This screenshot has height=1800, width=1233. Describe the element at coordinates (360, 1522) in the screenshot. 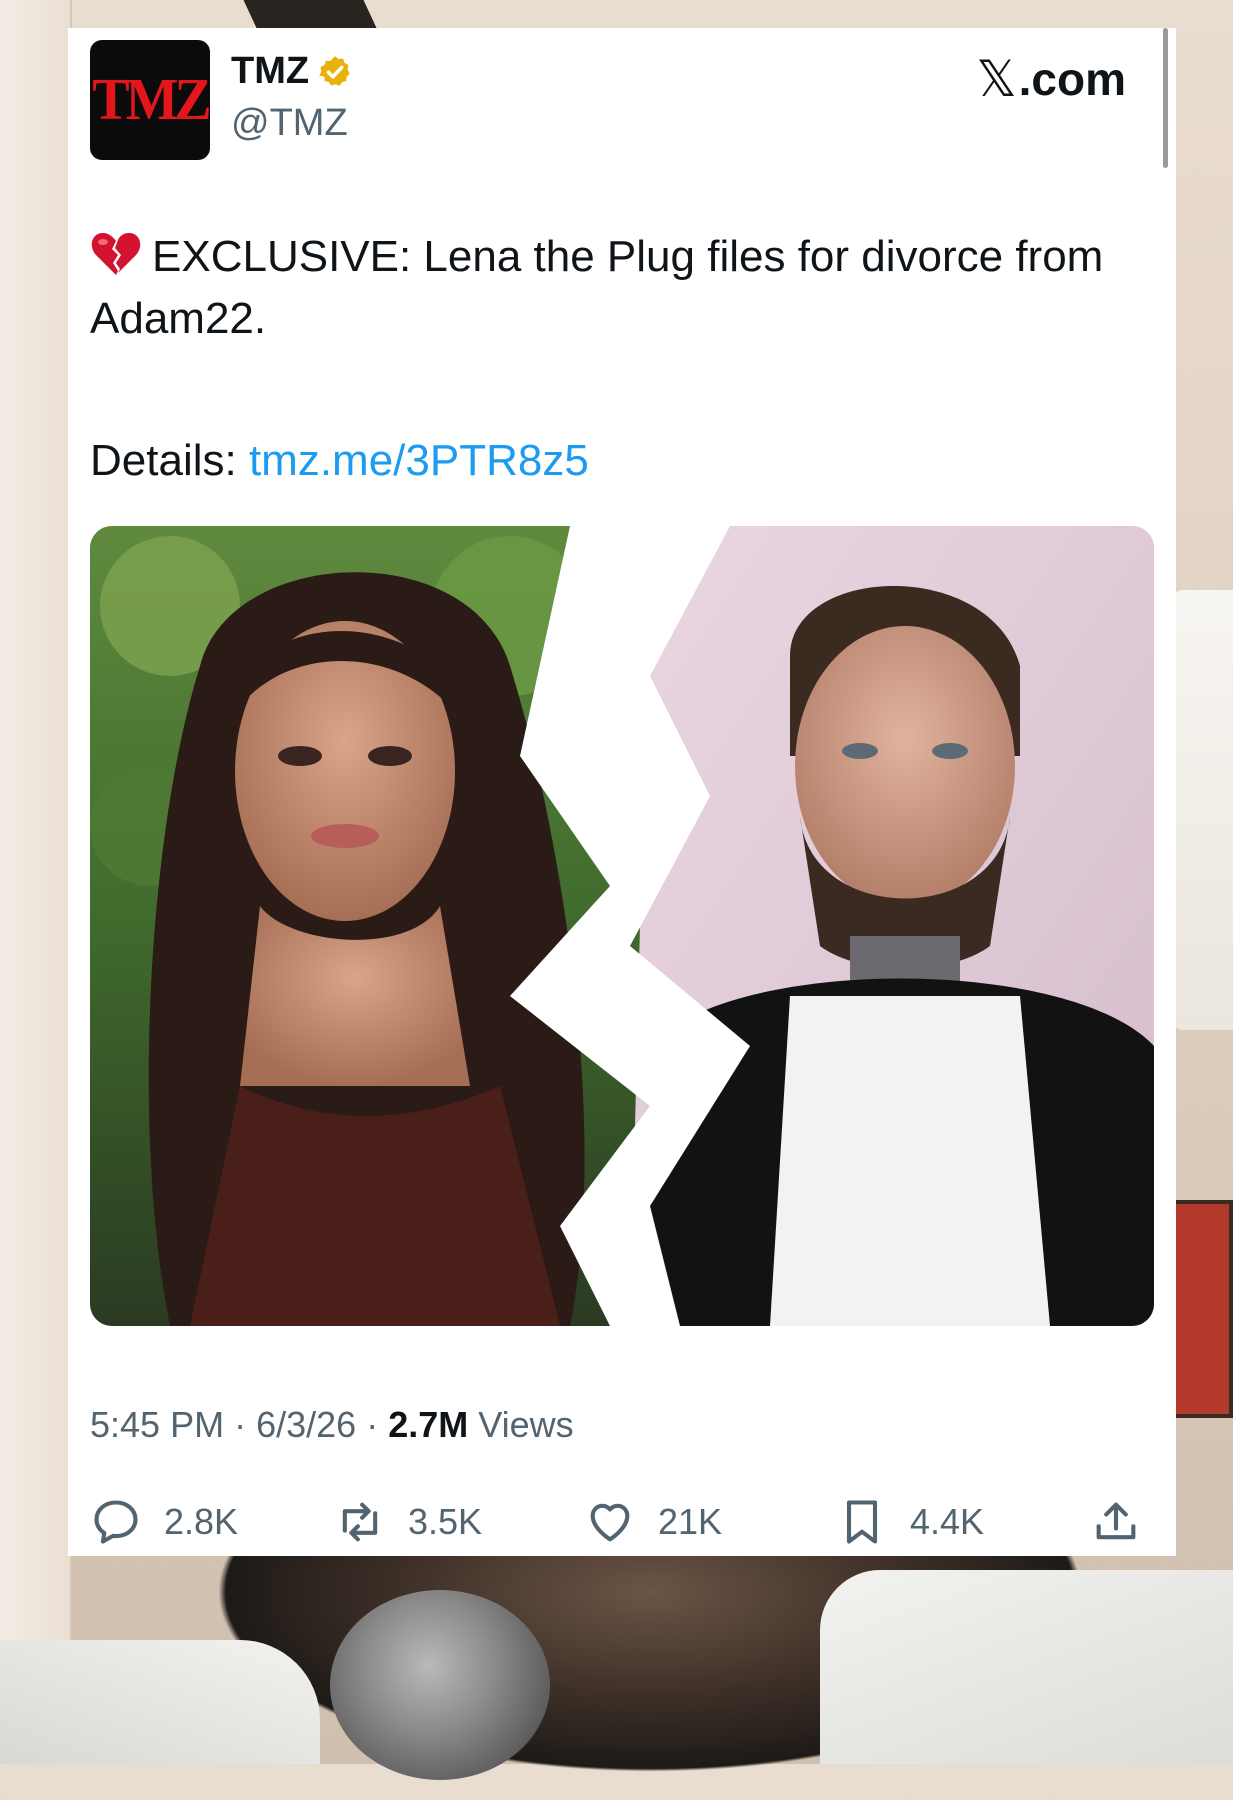

I see `repost-icon` at that location.